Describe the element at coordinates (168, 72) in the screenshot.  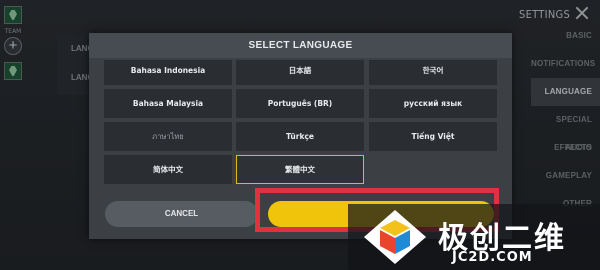
I see `language-option-bahasa-indonesia: Bahasa Indonesia` at that location.